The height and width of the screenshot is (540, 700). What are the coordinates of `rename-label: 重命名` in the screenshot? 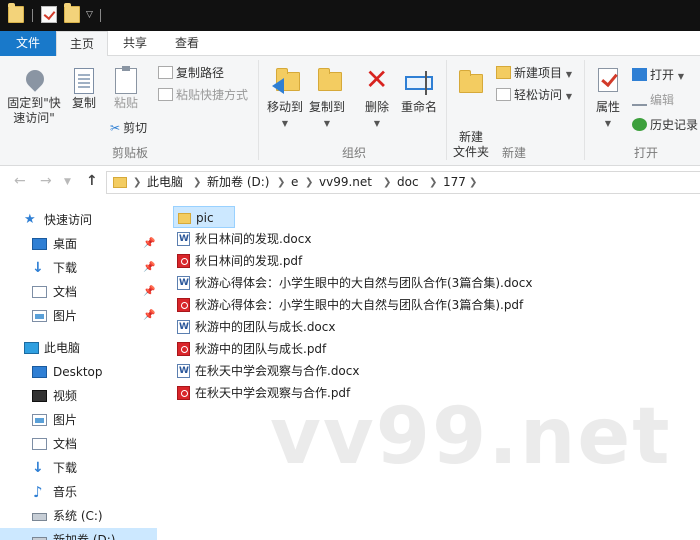 It's located at (418, 107).